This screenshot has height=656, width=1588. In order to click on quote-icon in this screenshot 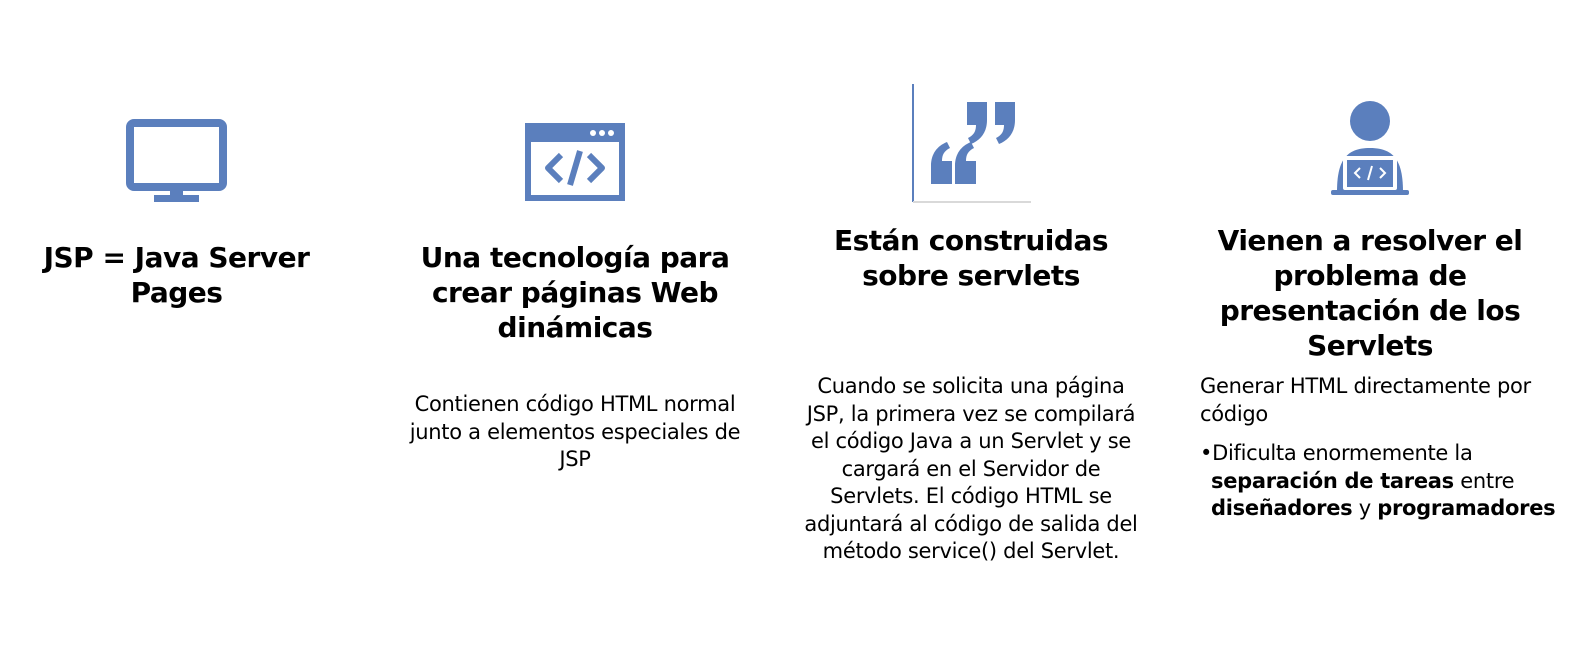, I will do `click(971, 143)`.